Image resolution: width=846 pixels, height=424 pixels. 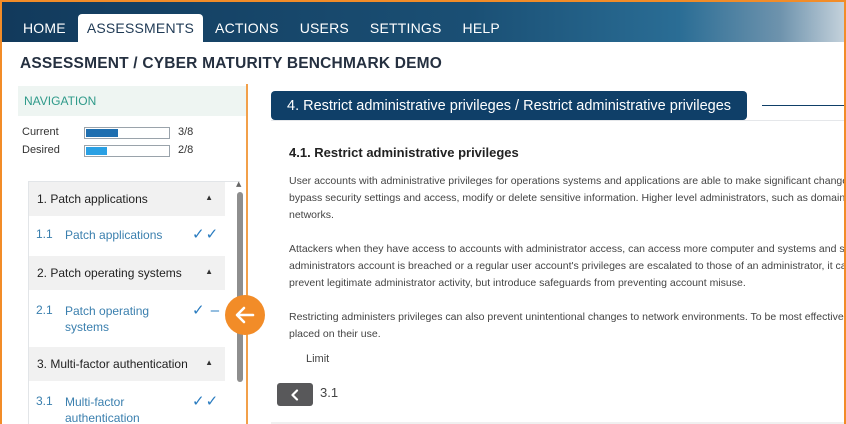 I want to click on section-title: 3. Multi-factor authentication, so click(x=112, y=364).